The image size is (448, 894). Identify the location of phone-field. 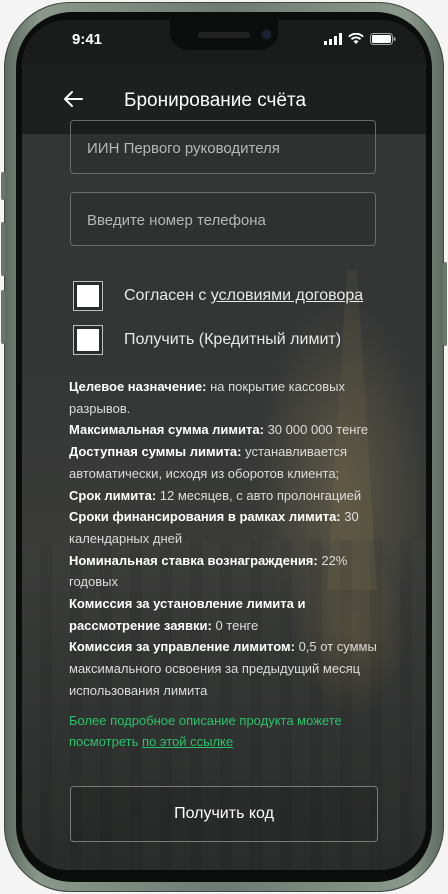
(223, 219).